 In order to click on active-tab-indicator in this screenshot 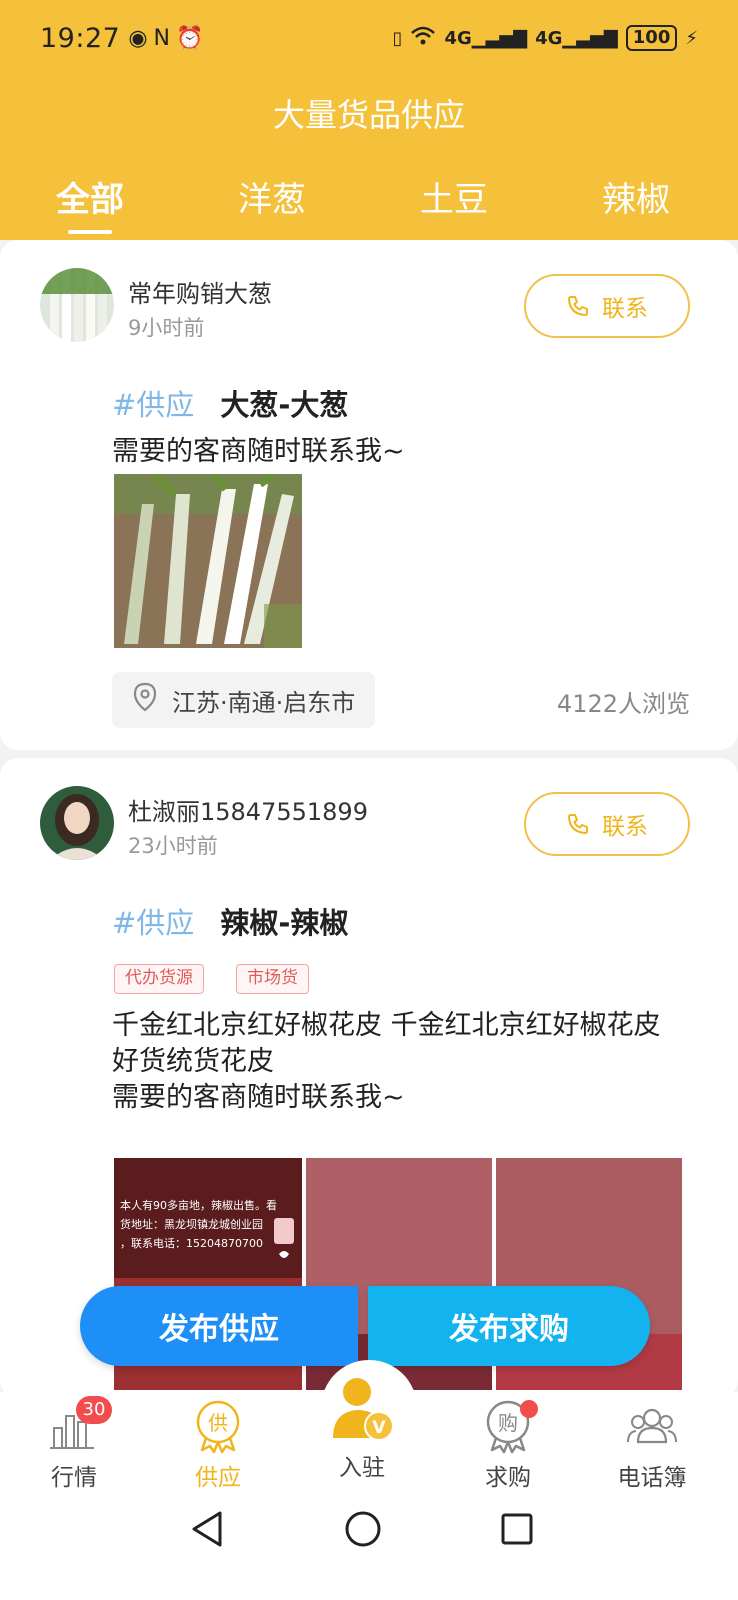, I will do `click(90, 232)`.